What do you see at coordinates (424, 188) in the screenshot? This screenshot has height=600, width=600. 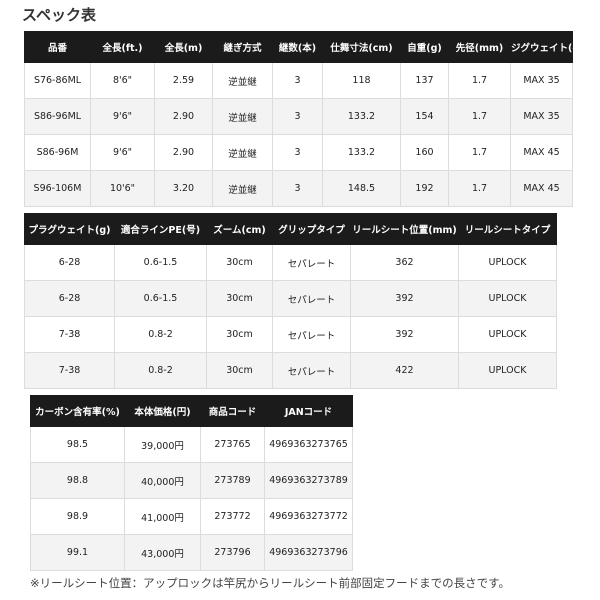 I see `cell-weight: 192` at bounding box center [424, 188].